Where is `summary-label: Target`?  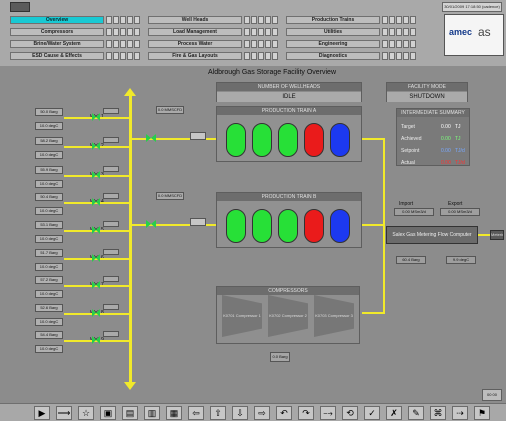
summary-label: Target is located at coordinates (408, 127).